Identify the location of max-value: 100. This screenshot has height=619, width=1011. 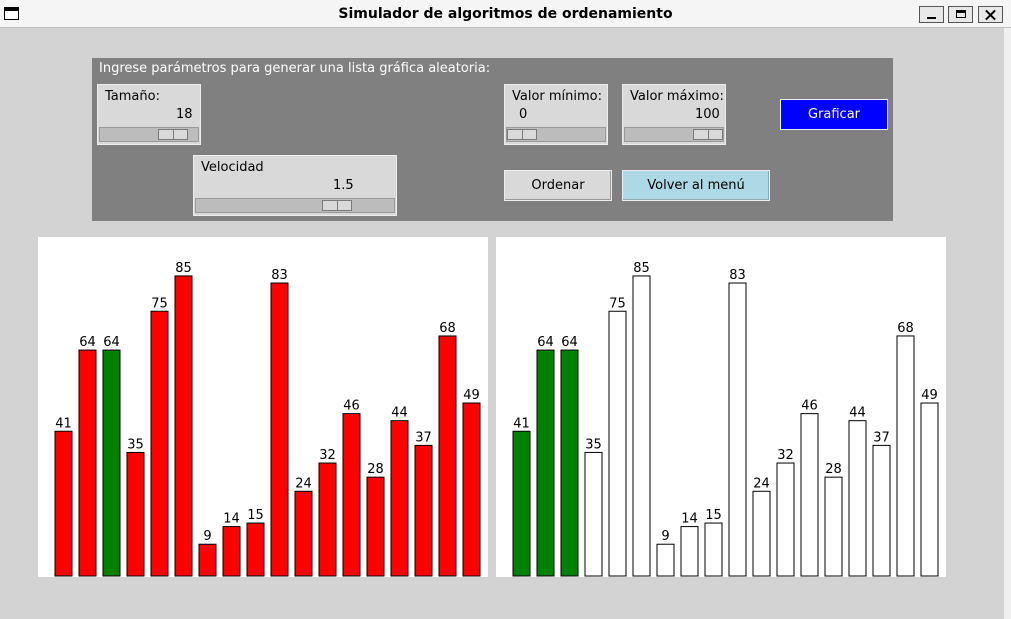
(707, 114).